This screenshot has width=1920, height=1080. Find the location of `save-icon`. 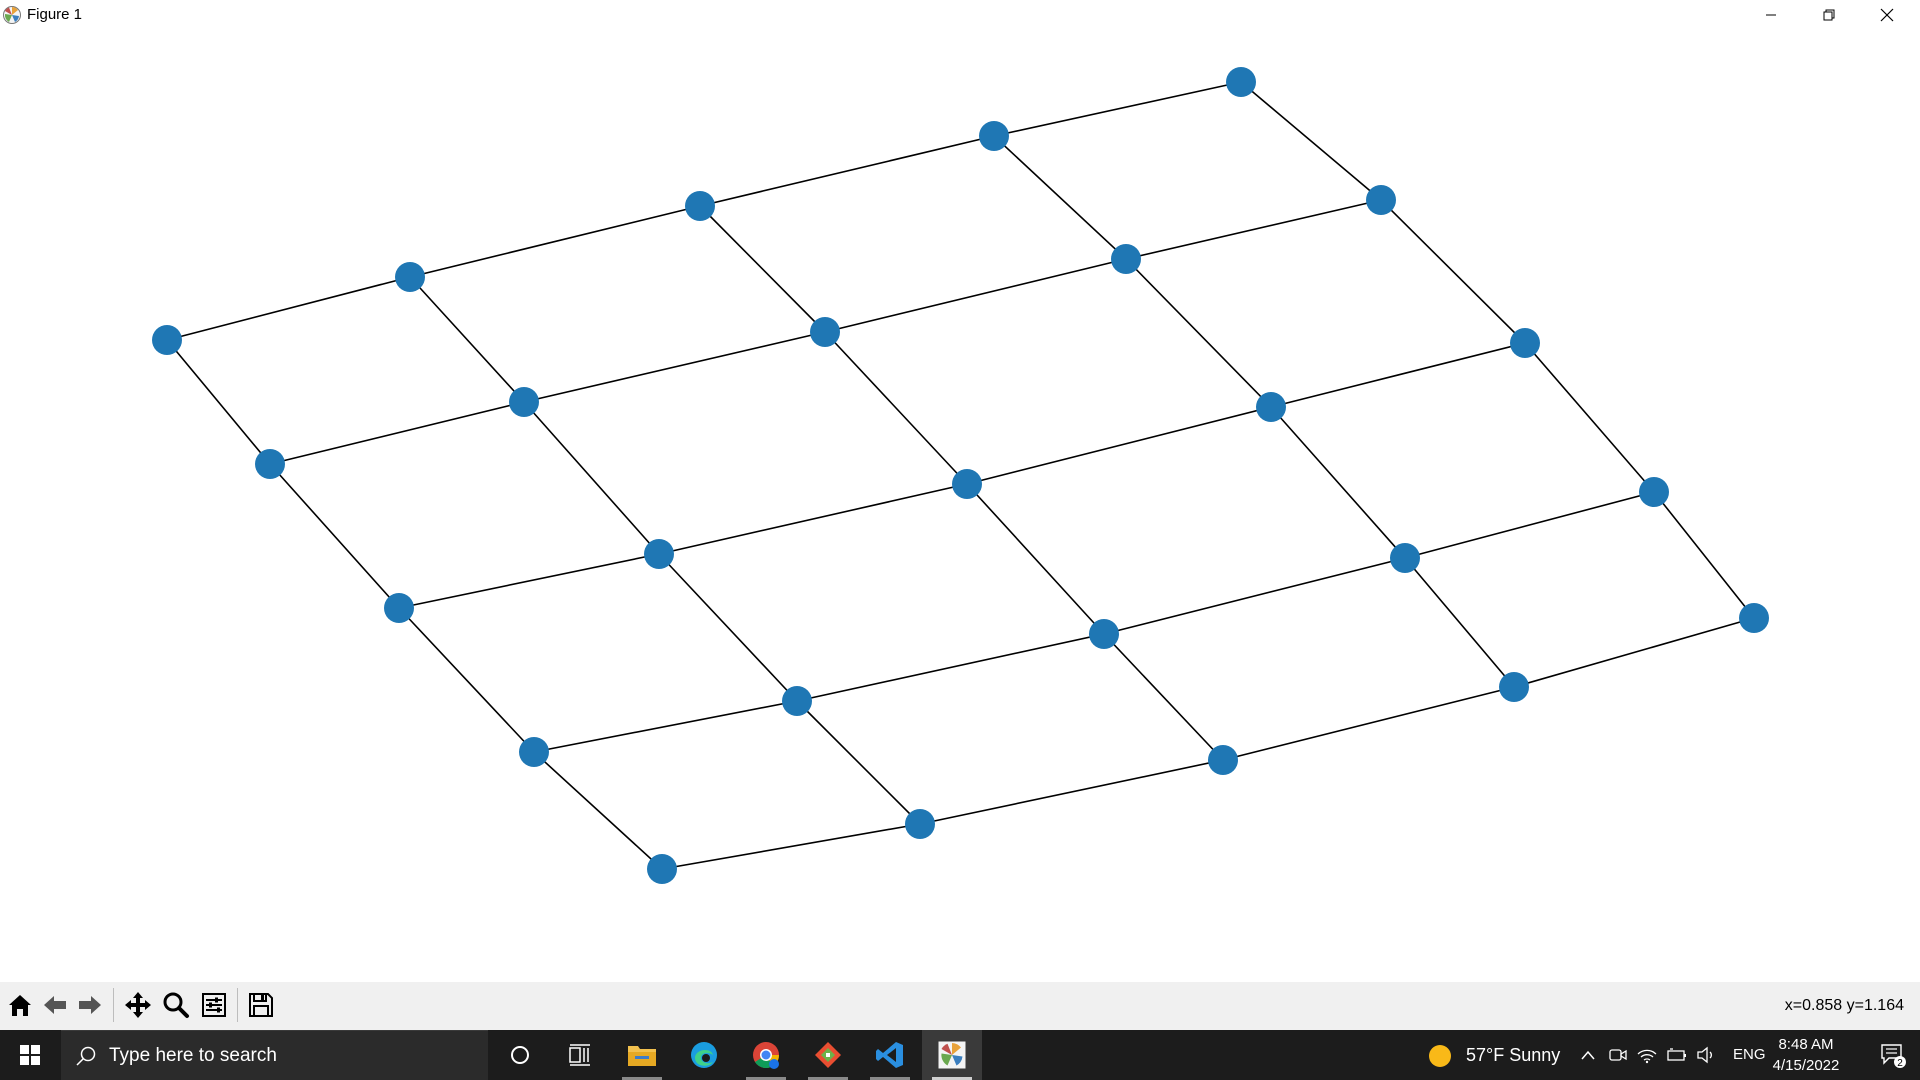

save-icon is located at coordinates (261, 1005).